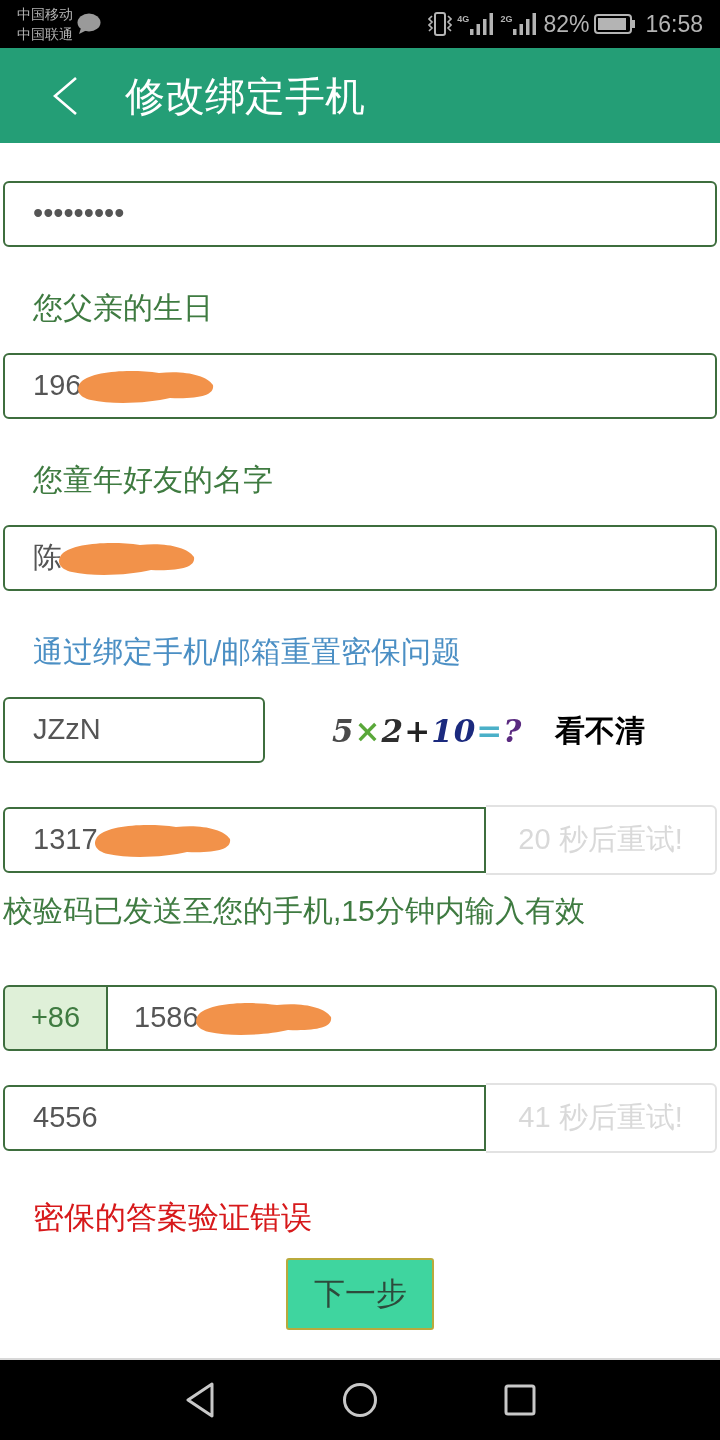  I want to click on next-step-button: 下一步, so click(360, 1294).